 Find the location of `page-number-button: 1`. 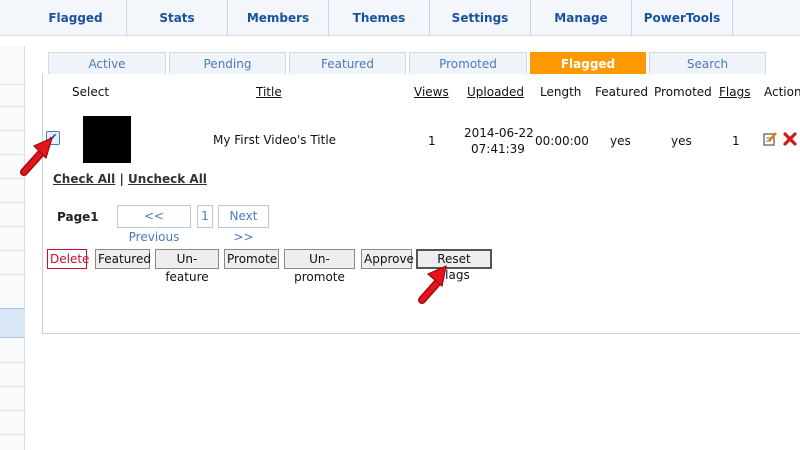

page-number-button: 1 is located at coordinates (205, 216).